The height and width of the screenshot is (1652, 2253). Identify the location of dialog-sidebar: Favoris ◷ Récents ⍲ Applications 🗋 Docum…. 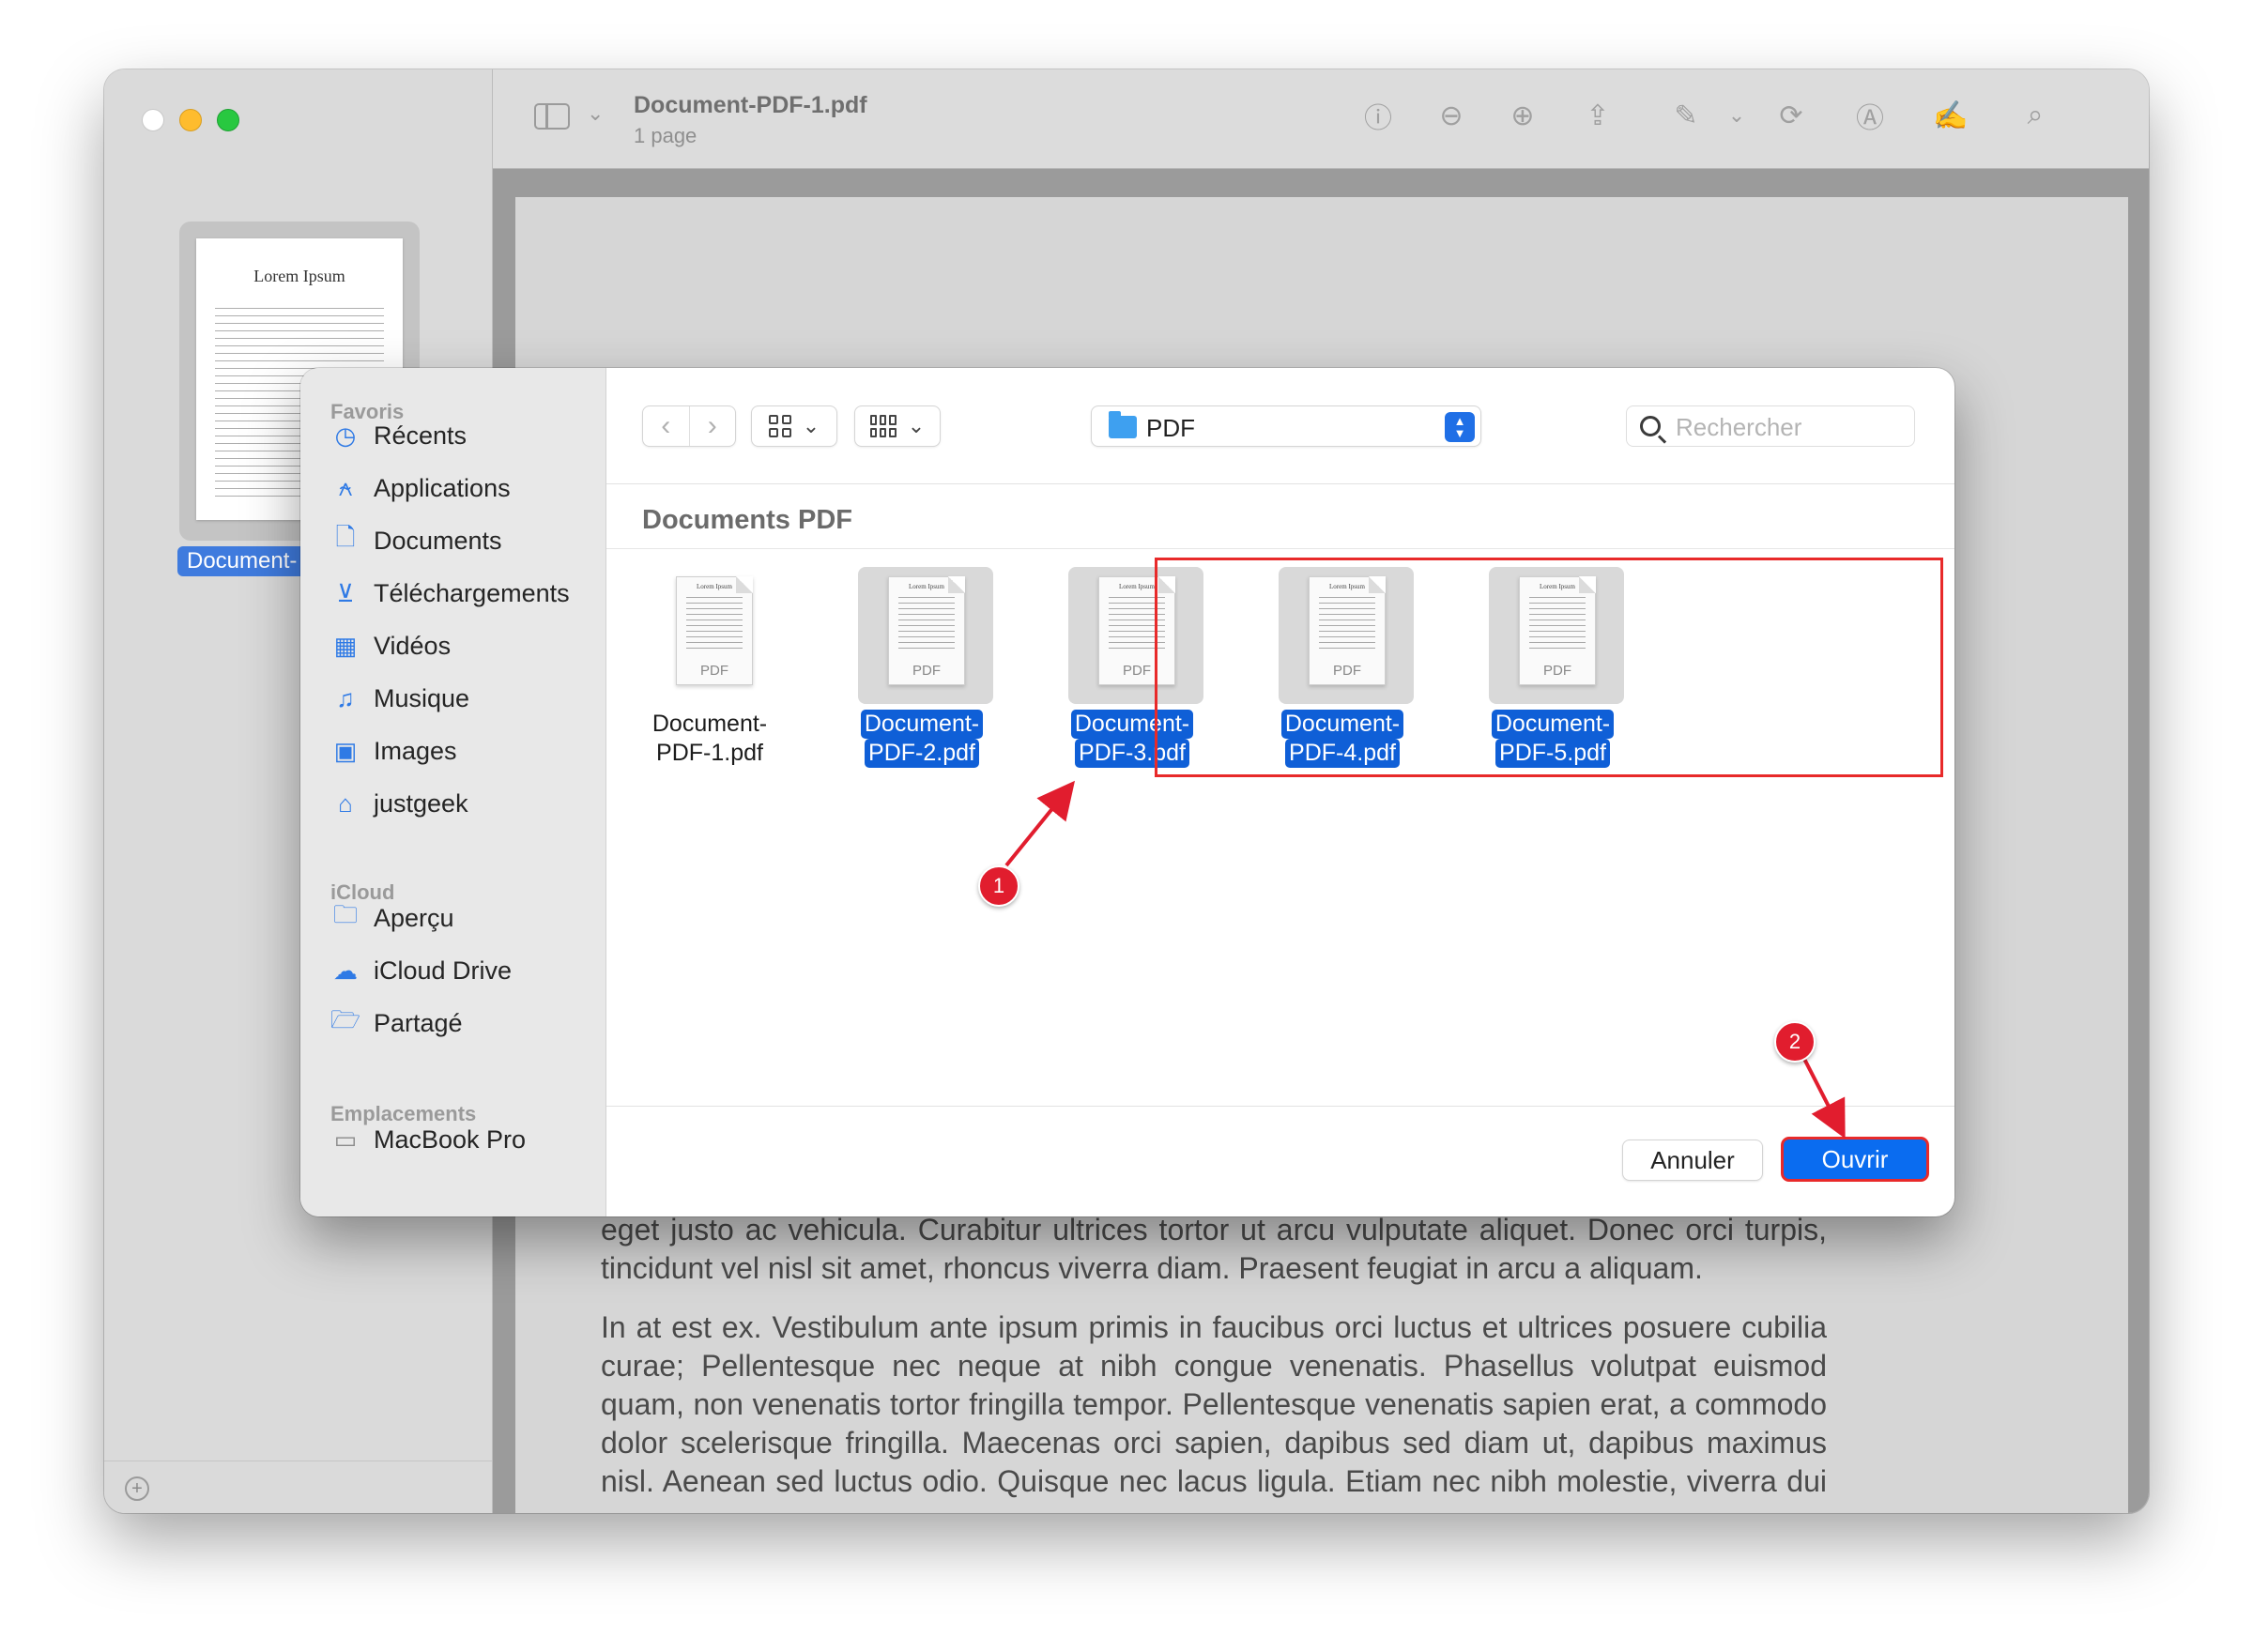
(453, 792).